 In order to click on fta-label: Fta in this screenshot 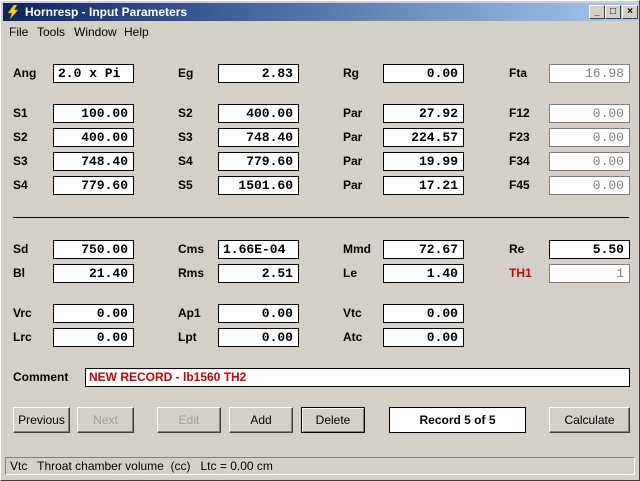, I will do `click(518, 73)`.